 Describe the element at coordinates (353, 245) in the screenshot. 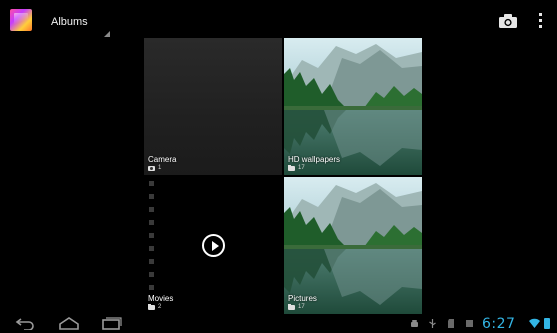

I see `album-tile-pictures: Pictures 17` at that location.